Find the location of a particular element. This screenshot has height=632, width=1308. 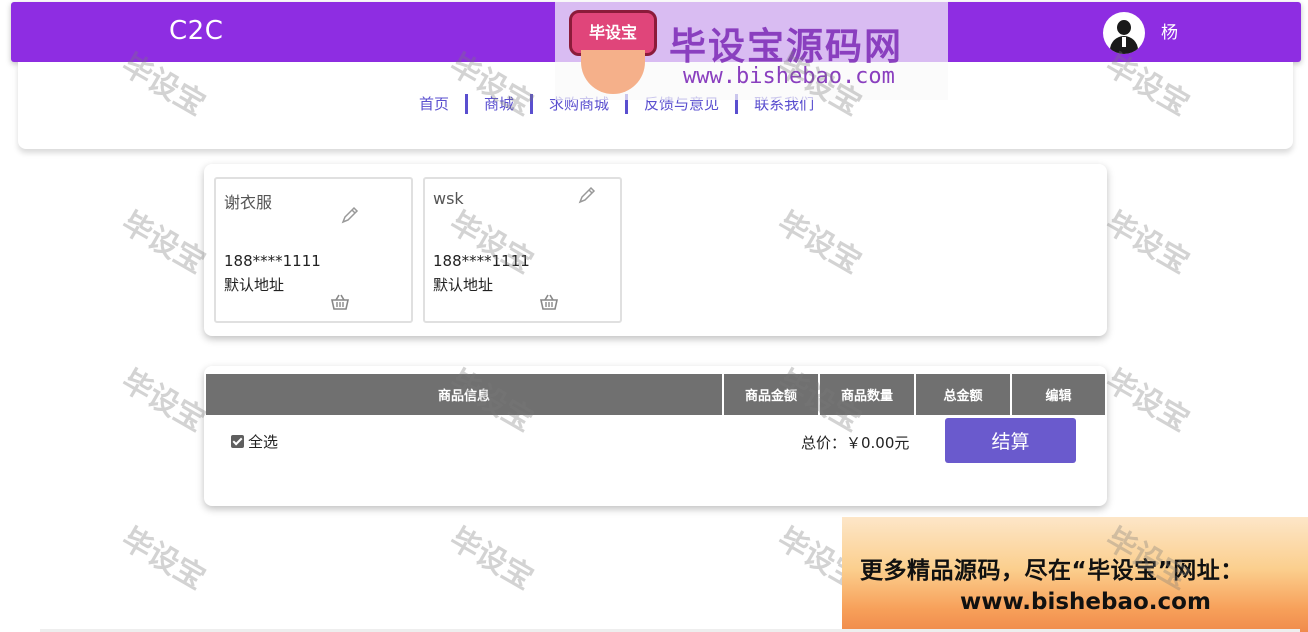

column-header-price: 商品金额 is located at coordinates (772, 394).